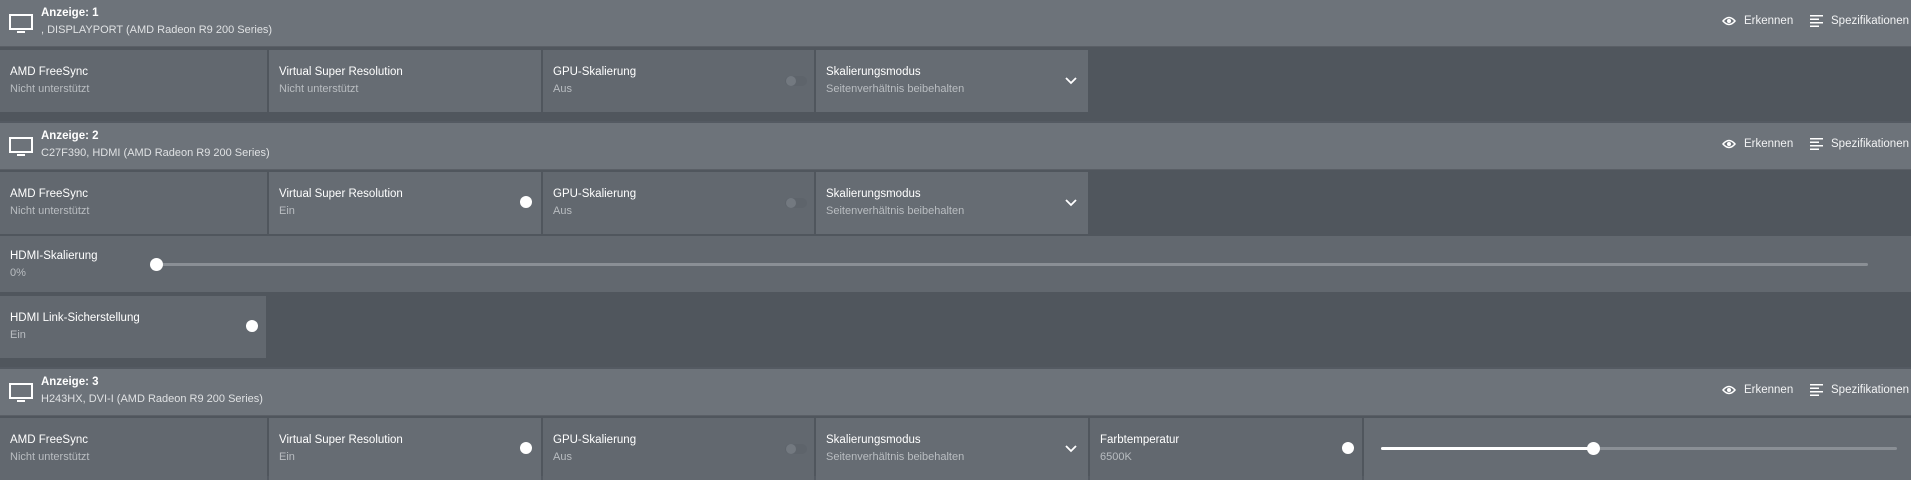 The image size is (1911, 480). Describe the element at coordinates (156, 264) in the screenshot. I see `hdmi-scaling-slider-handle` at that location.